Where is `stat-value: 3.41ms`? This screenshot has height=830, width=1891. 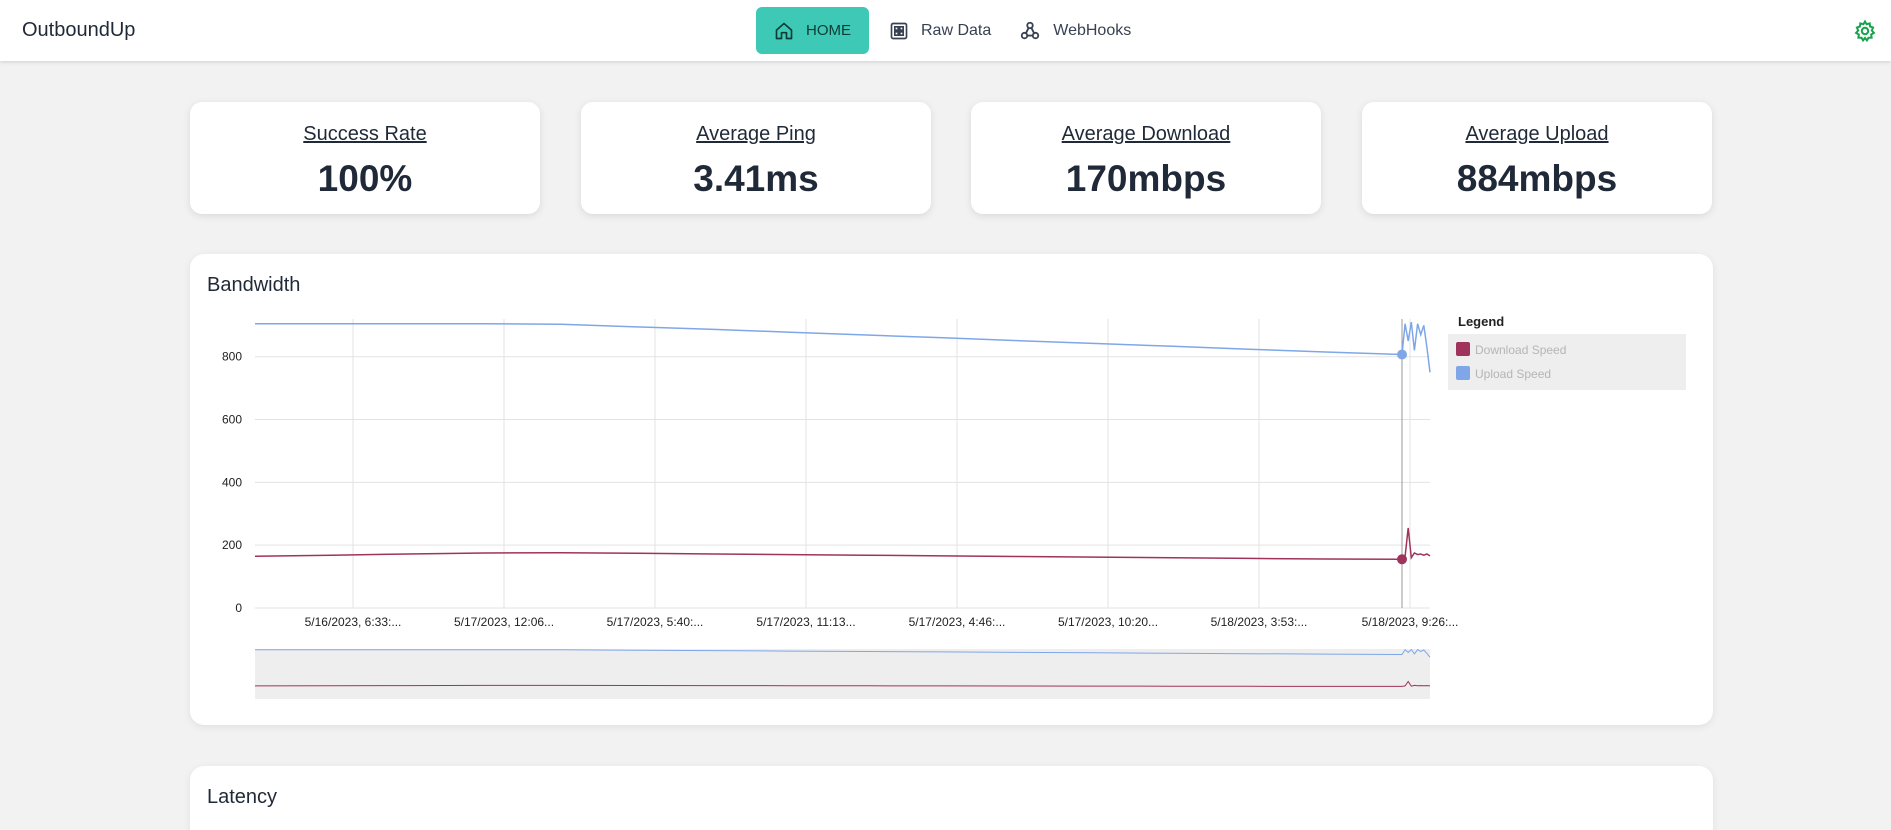 stat-value: 3.41ms is located at coordinates (756, 178).